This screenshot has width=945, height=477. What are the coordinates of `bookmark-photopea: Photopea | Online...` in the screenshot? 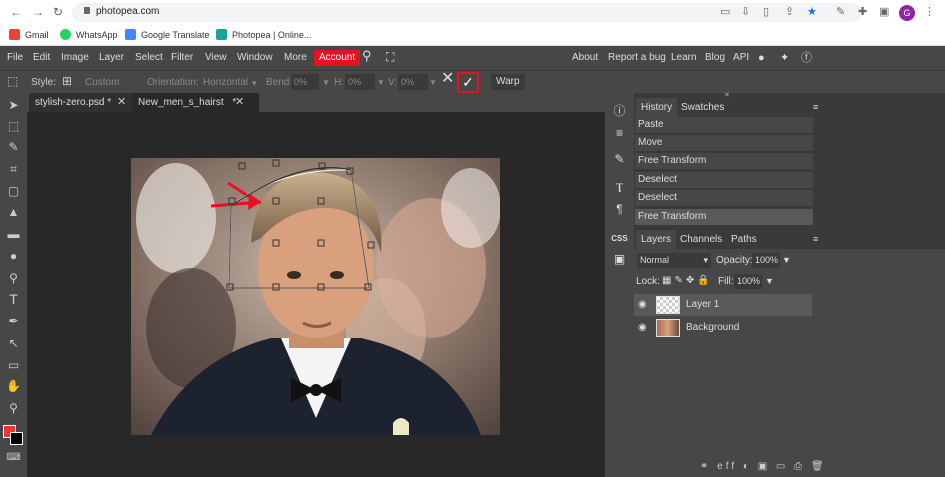 It's located at (263, 34).